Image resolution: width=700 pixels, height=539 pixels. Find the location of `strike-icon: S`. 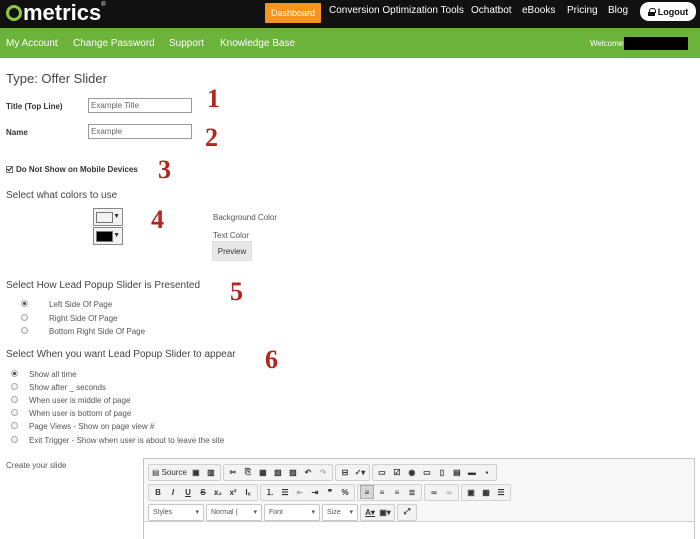

strike-icon: S is located at coordinates (203, 492).